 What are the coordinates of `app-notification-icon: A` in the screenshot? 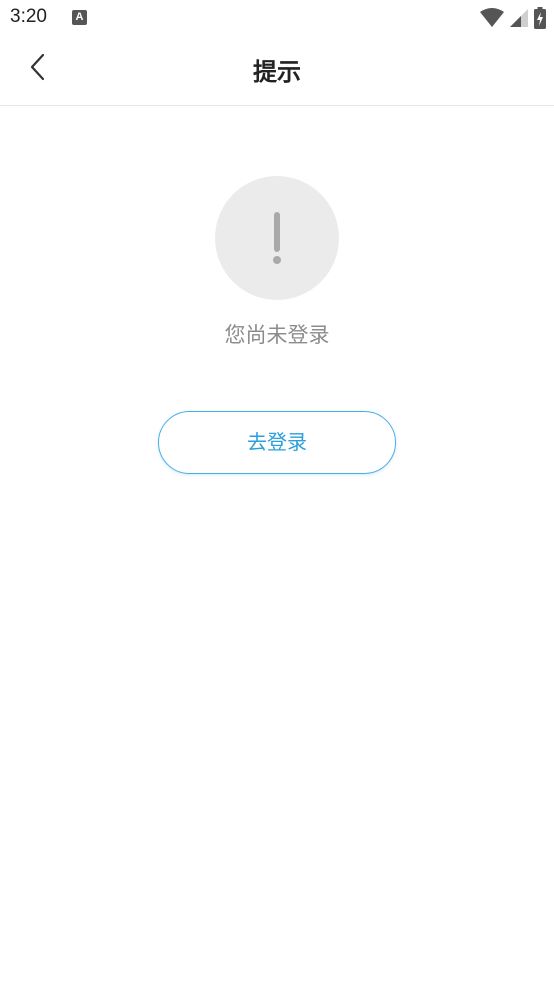 It's located at (79, 17).